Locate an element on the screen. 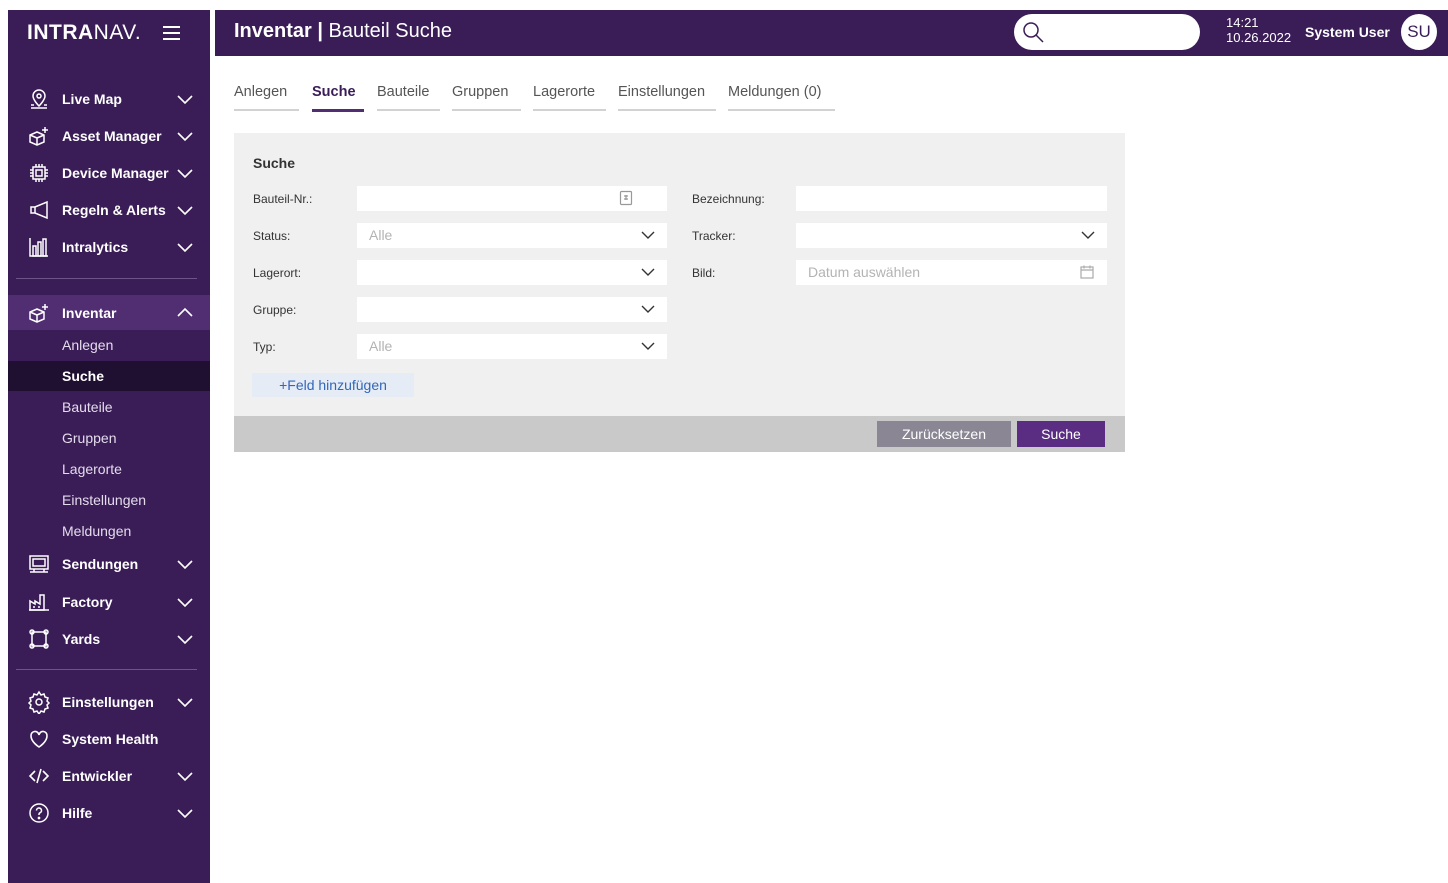  gruppe-select is located at coordinates (512, 309).